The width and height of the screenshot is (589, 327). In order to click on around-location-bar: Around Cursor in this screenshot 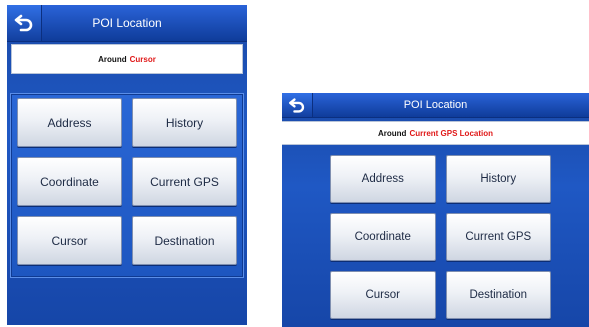, I will do `click(127, 59)`.